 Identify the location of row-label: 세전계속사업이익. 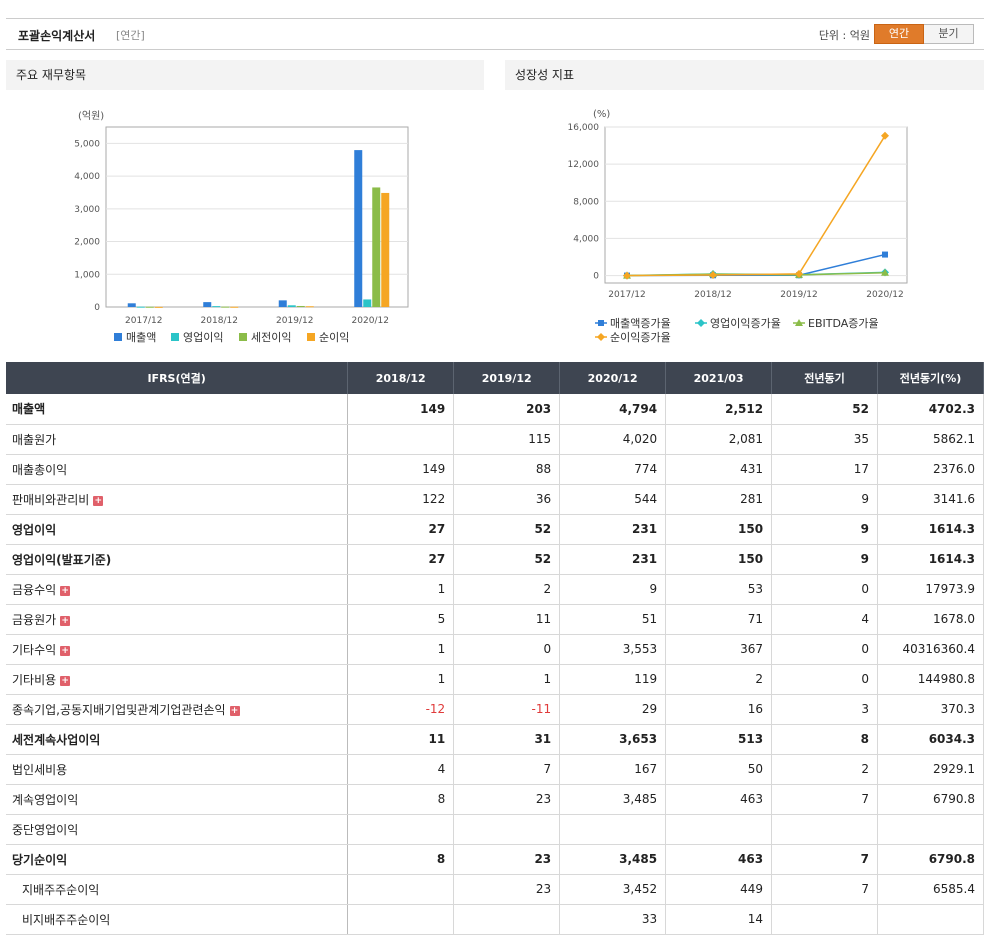
(177, 739).